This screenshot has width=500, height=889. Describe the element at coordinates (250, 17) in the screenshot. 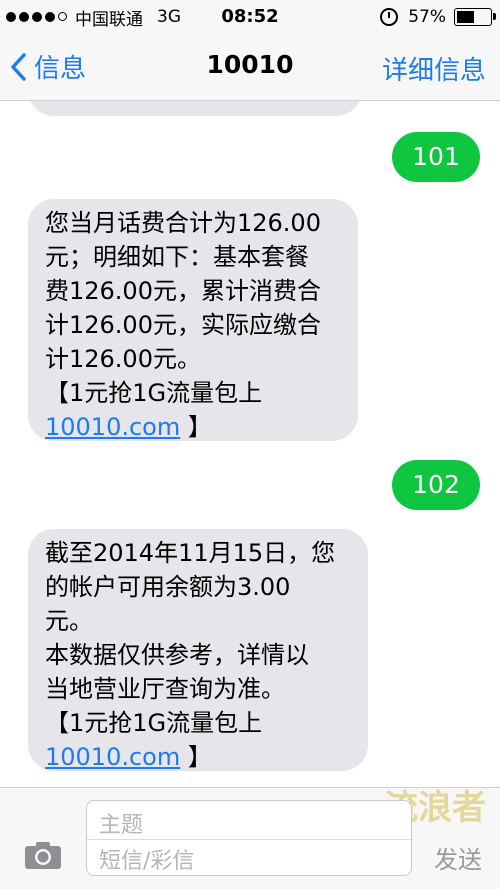

I see `status-bar: 中国联通 3G 08:52 57%` at that location.